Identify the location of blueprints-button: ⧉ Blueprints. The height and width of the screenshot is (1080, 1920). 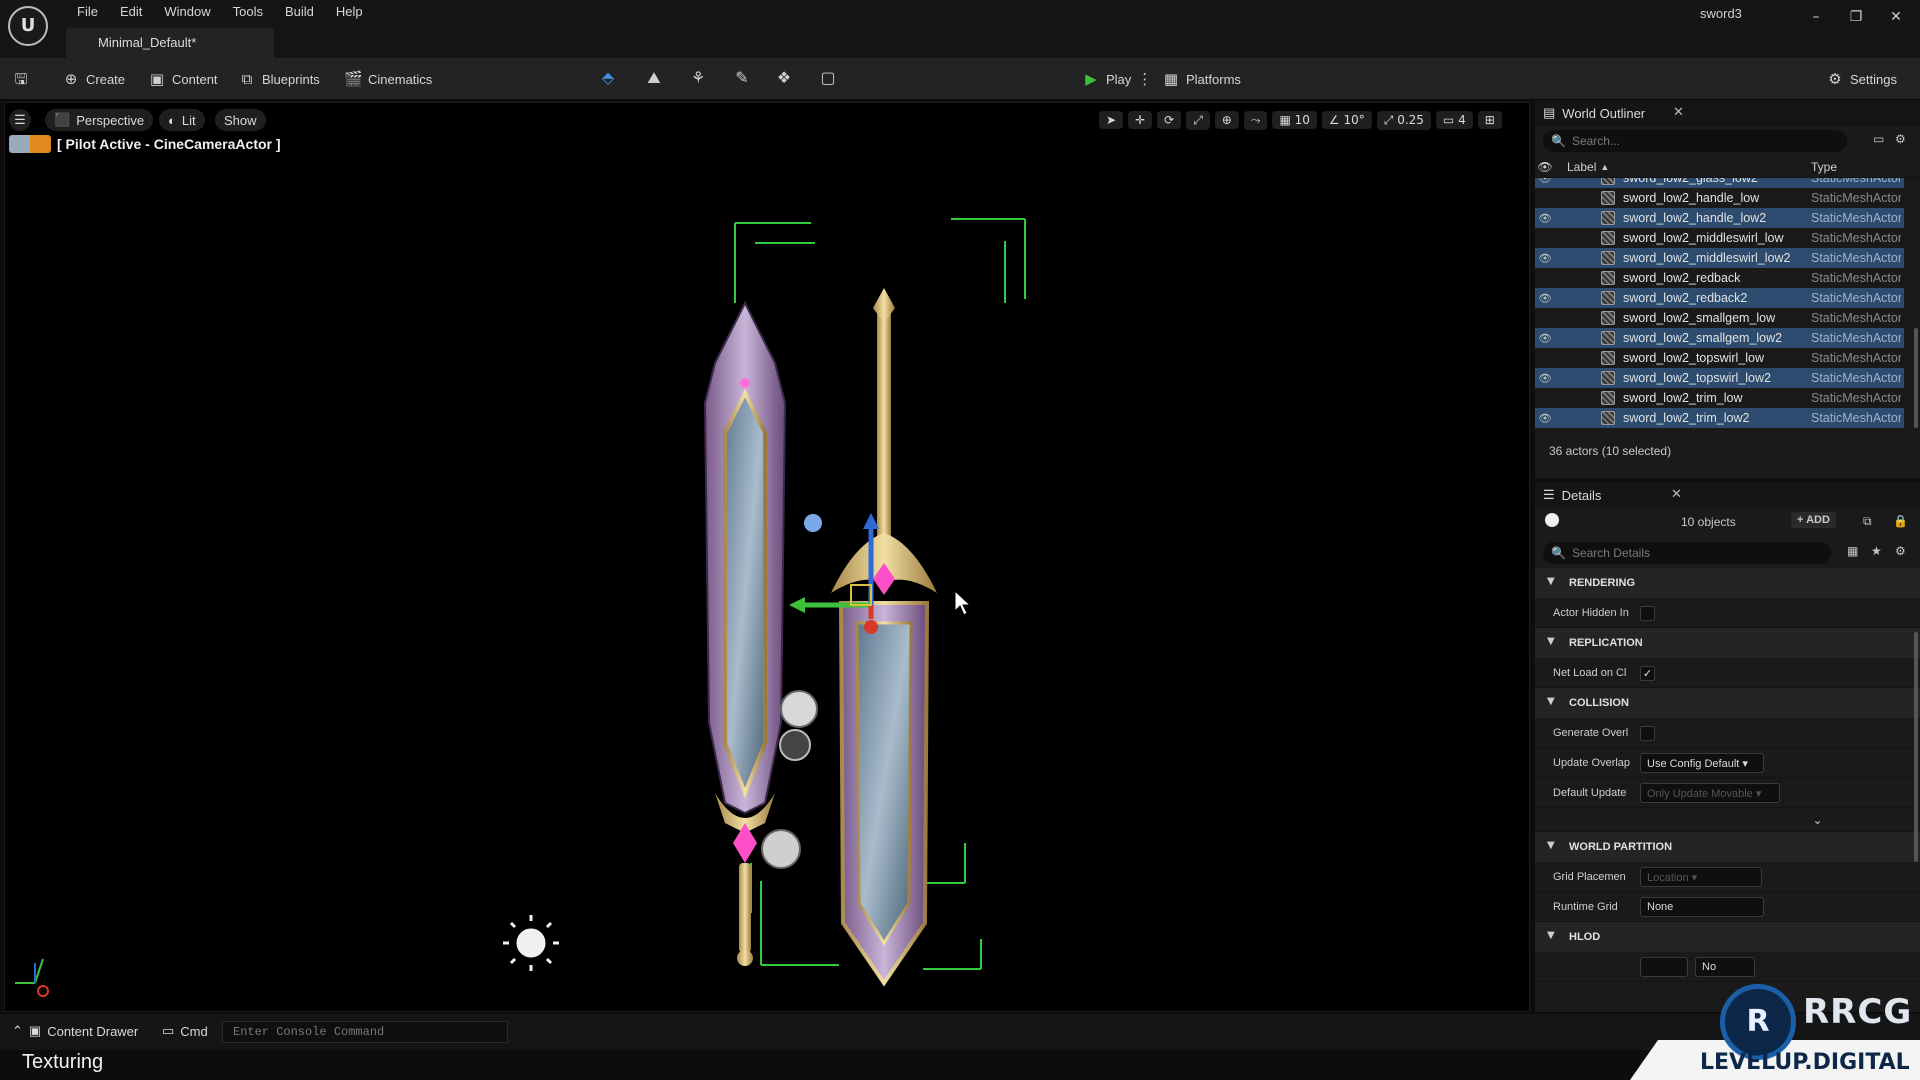
(279, 79).